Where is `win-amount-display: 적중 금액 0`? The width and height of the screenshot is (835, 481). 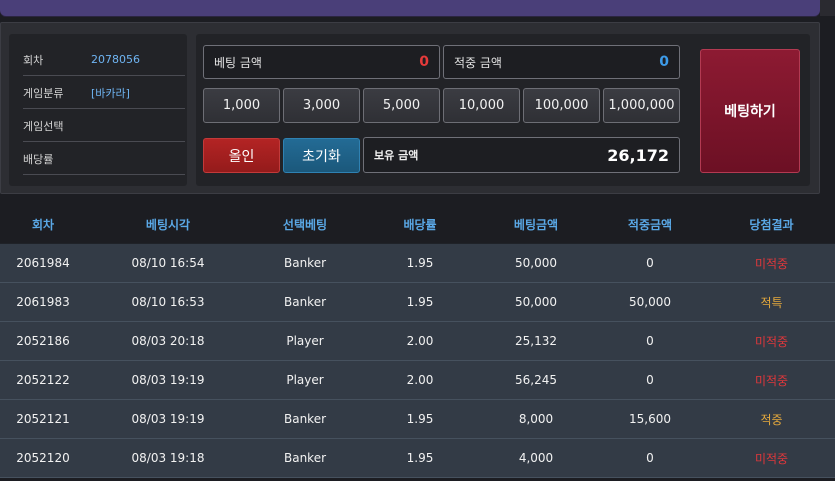
win-amount-display: 적중 금액 0 is located at coordinates (561, 62).